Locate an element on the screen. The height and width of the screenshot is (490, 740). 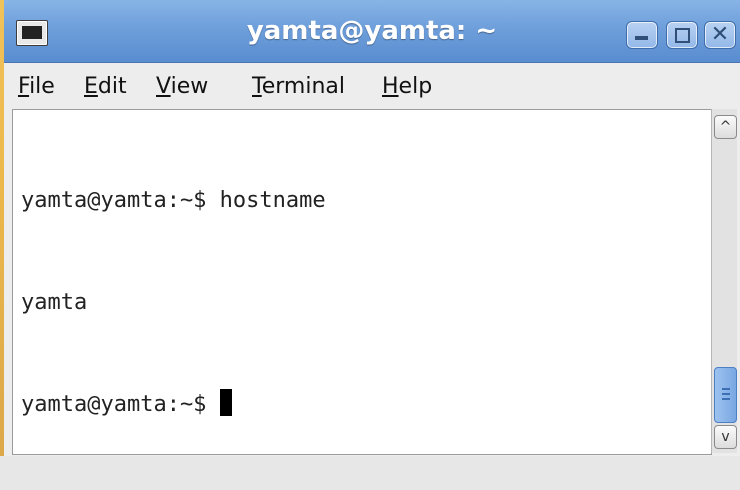
menu-bar: File Edit View Terminal Help is located at coordinates (372, 86).